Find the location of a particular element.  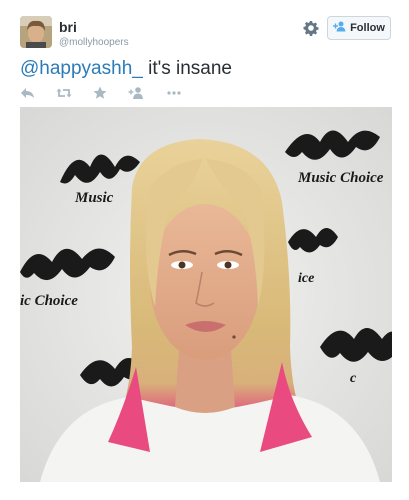

backdrop-text: ic Choice is located at coordinates (49, 301).